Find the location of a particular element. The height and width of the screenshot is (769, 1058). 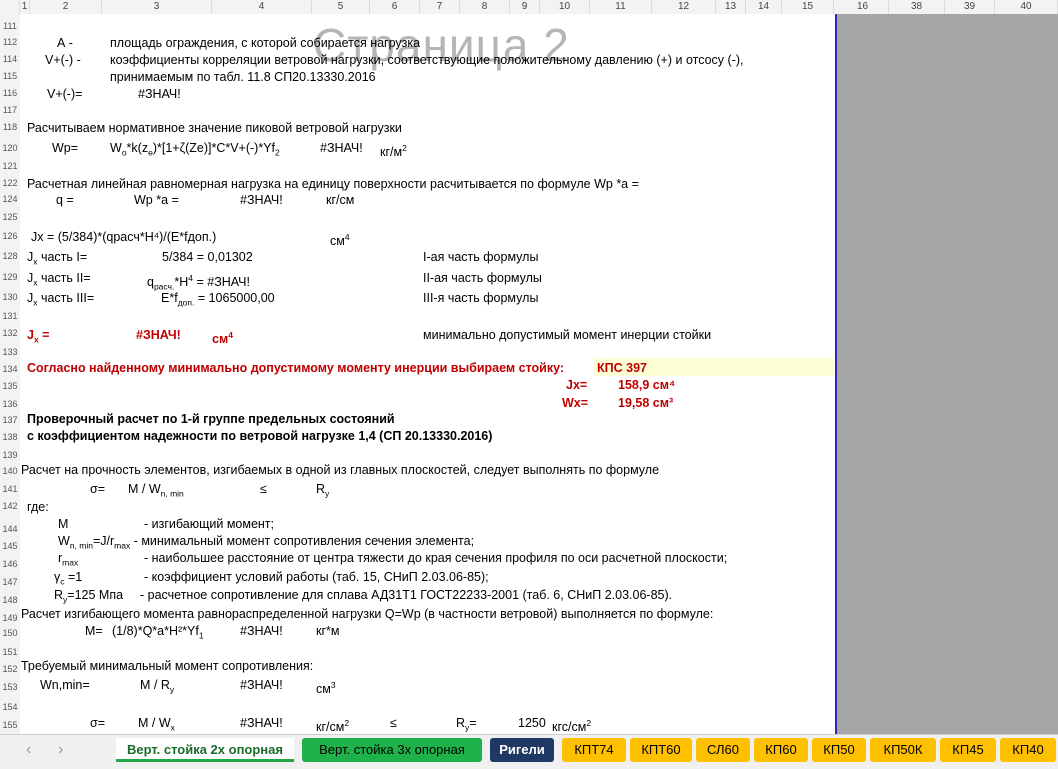

row-header: 120 is located at coordinates (10, 148).